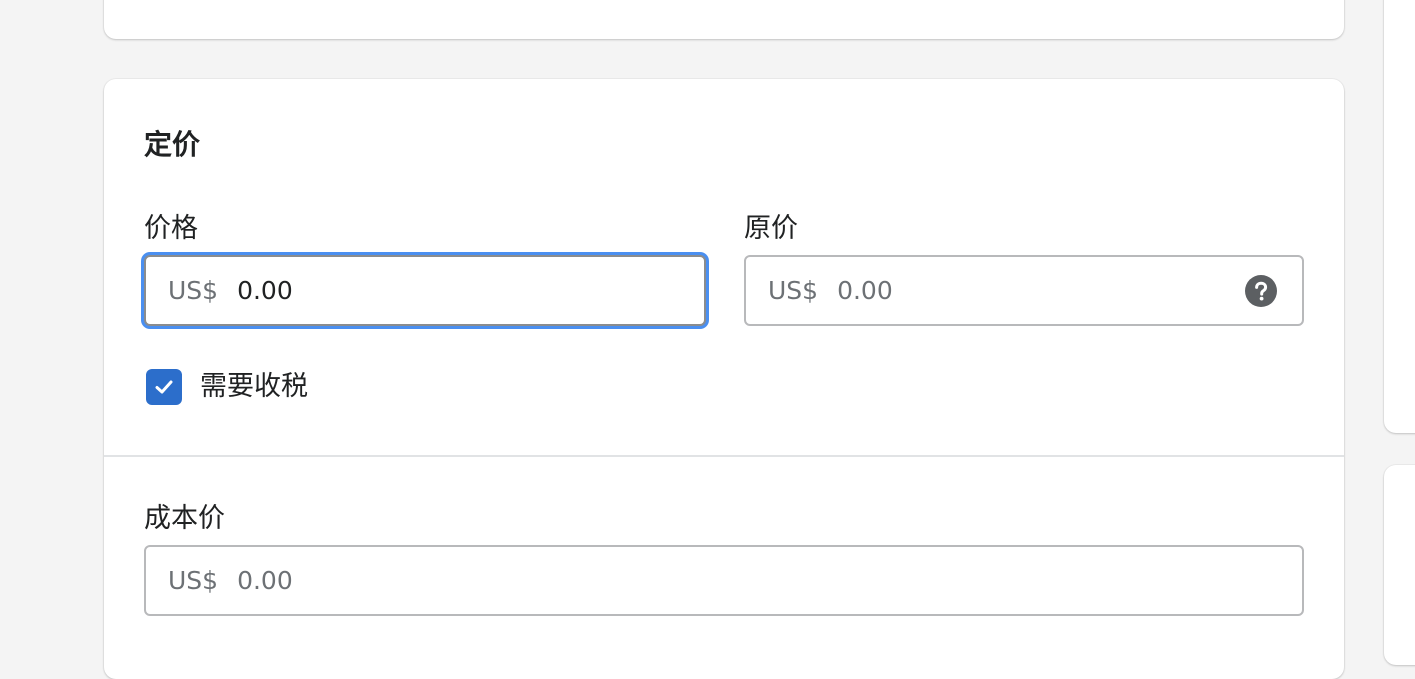 The image size is (1415, 679). What do you see at coordinates (254, 387) in the screenshot?
I see `charge-tax-label: 需要收税` at bounding box center [254, 387].